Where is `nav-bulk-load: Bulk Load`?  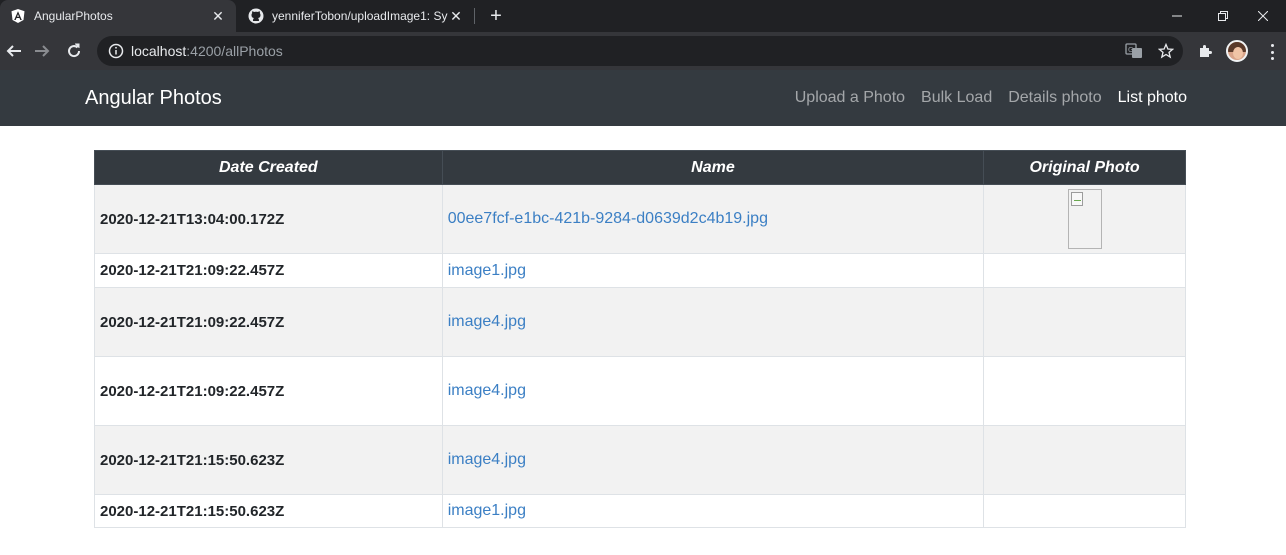
nav-bulk-load: Bulk Load is located at coordinates (956, 98).